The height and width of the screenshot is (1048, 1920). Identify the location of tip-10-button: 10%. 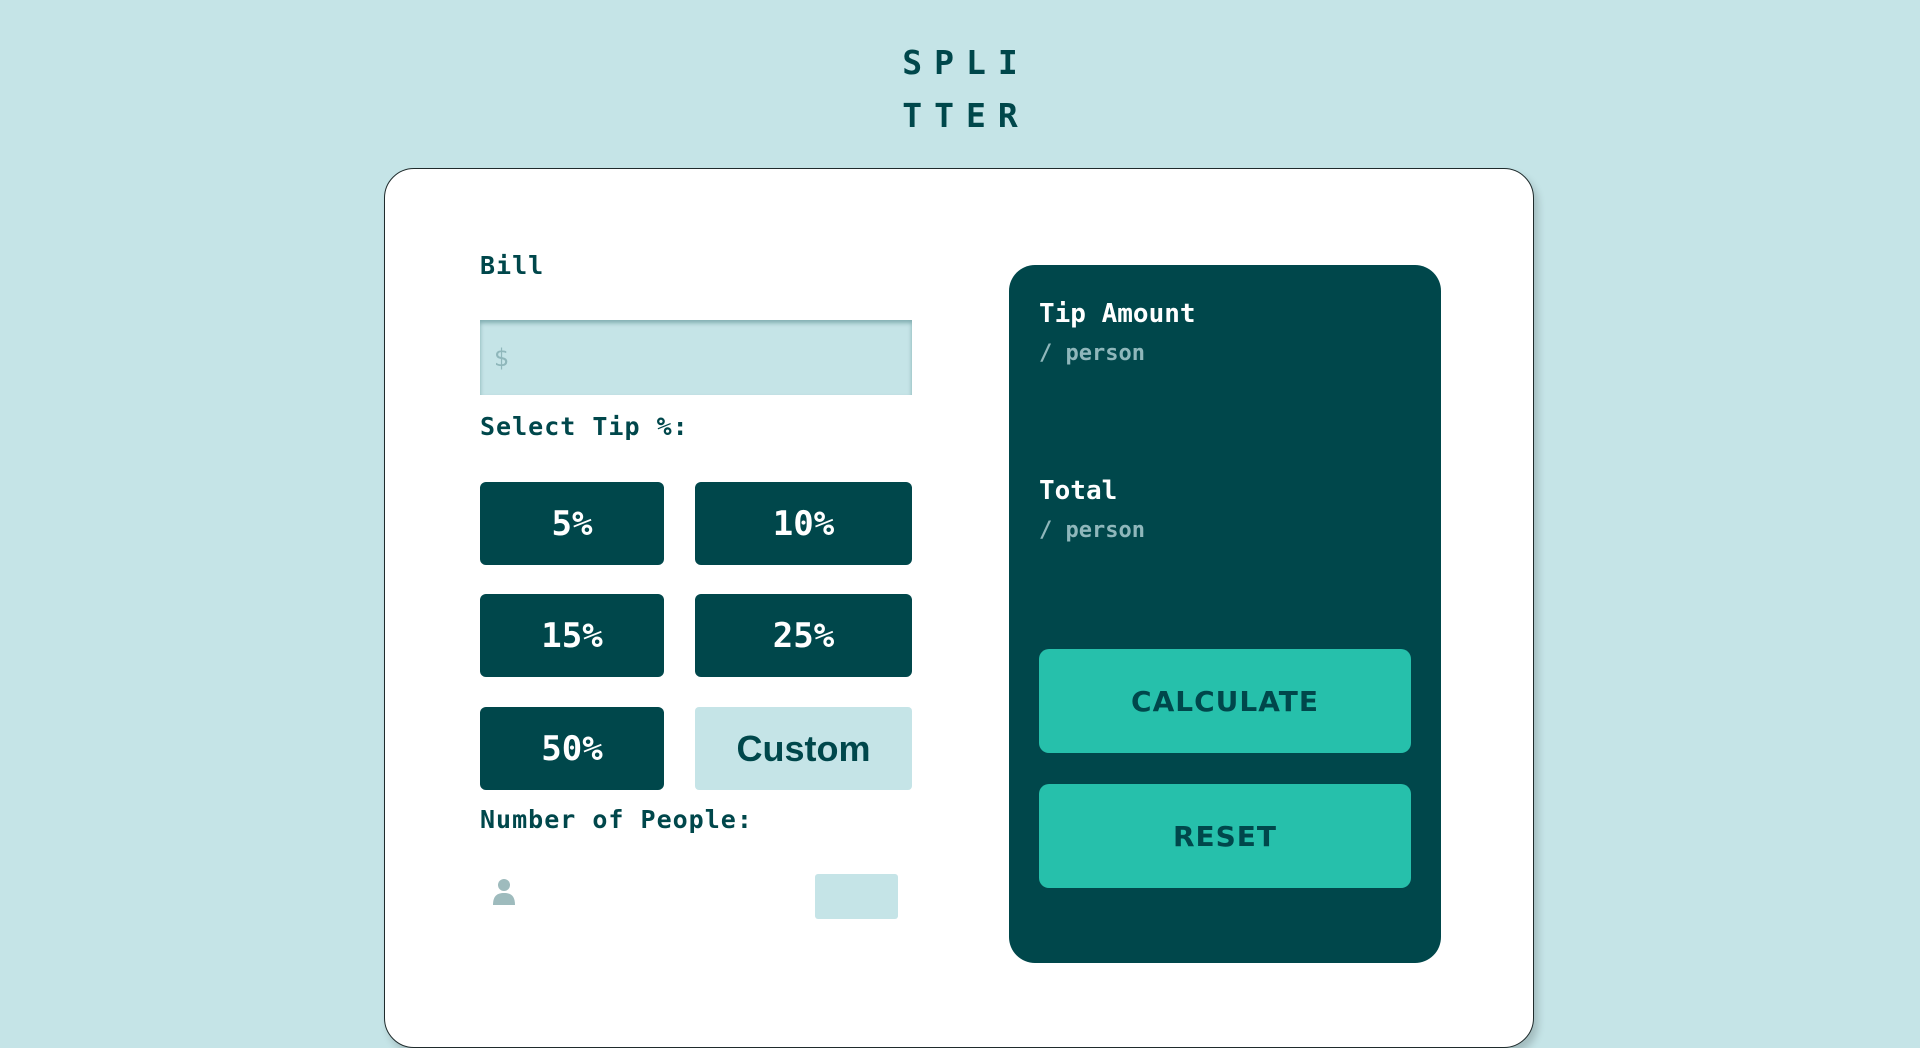
(803, 523).